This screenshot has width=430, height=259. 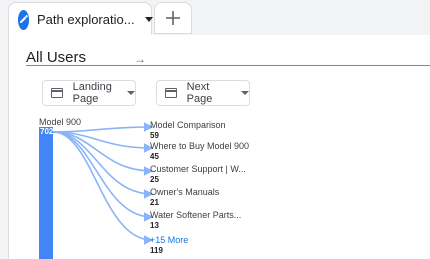 What do you see at coordinates (154, 135) in the screenshot?
I see `destination-value: 59` at bounding box center [154, 135].